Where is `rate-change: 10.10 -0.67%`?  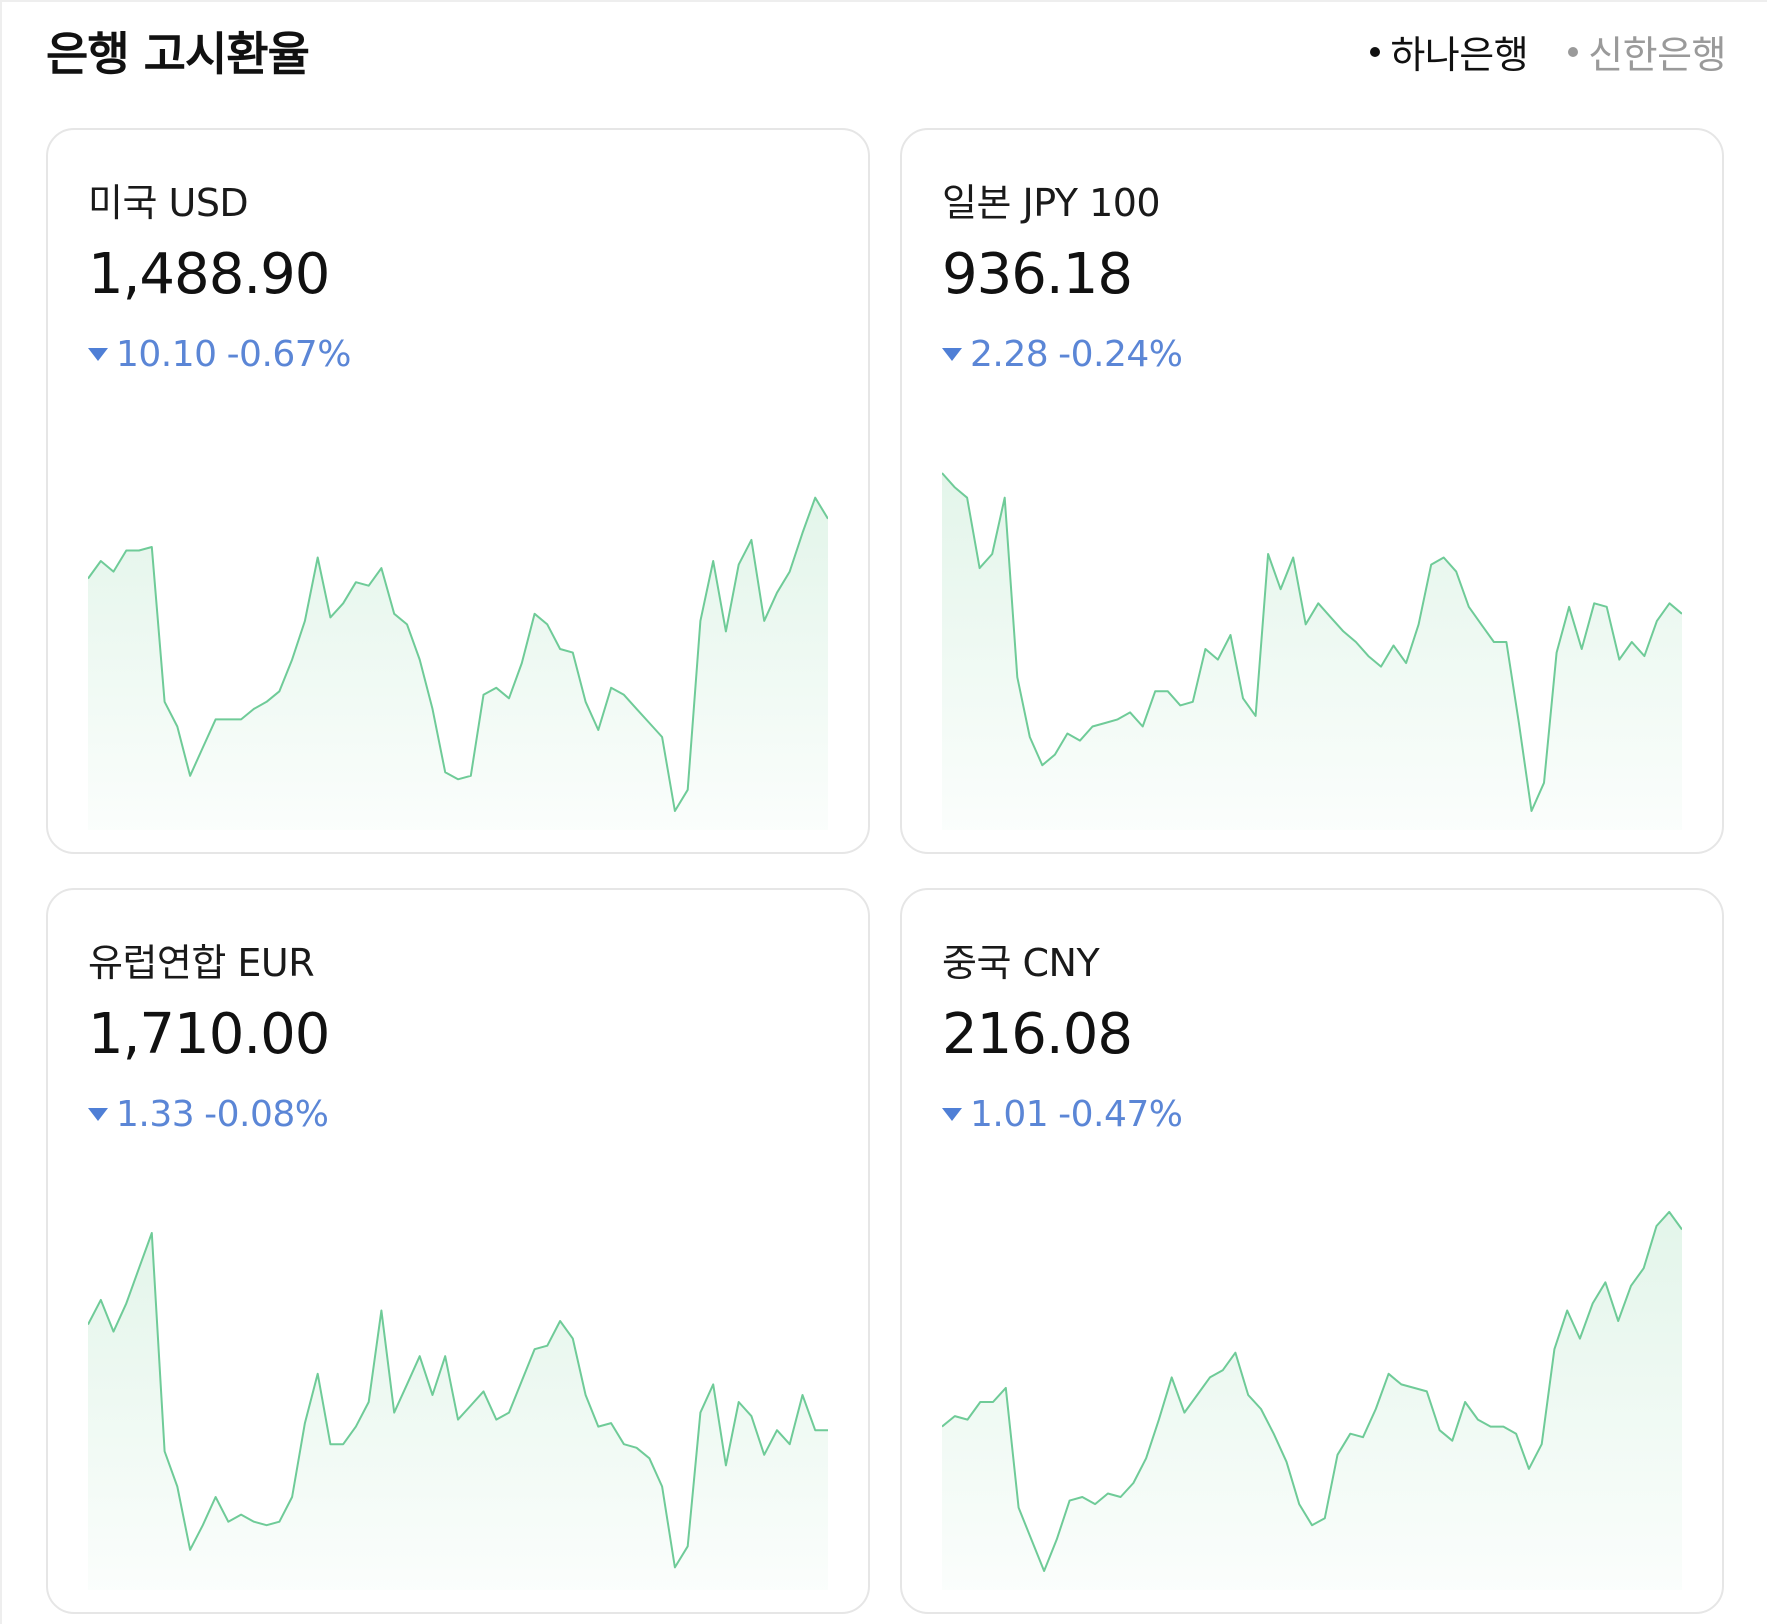 rate-change: 10.10 -0.67% is located at coordinates (219, 354).